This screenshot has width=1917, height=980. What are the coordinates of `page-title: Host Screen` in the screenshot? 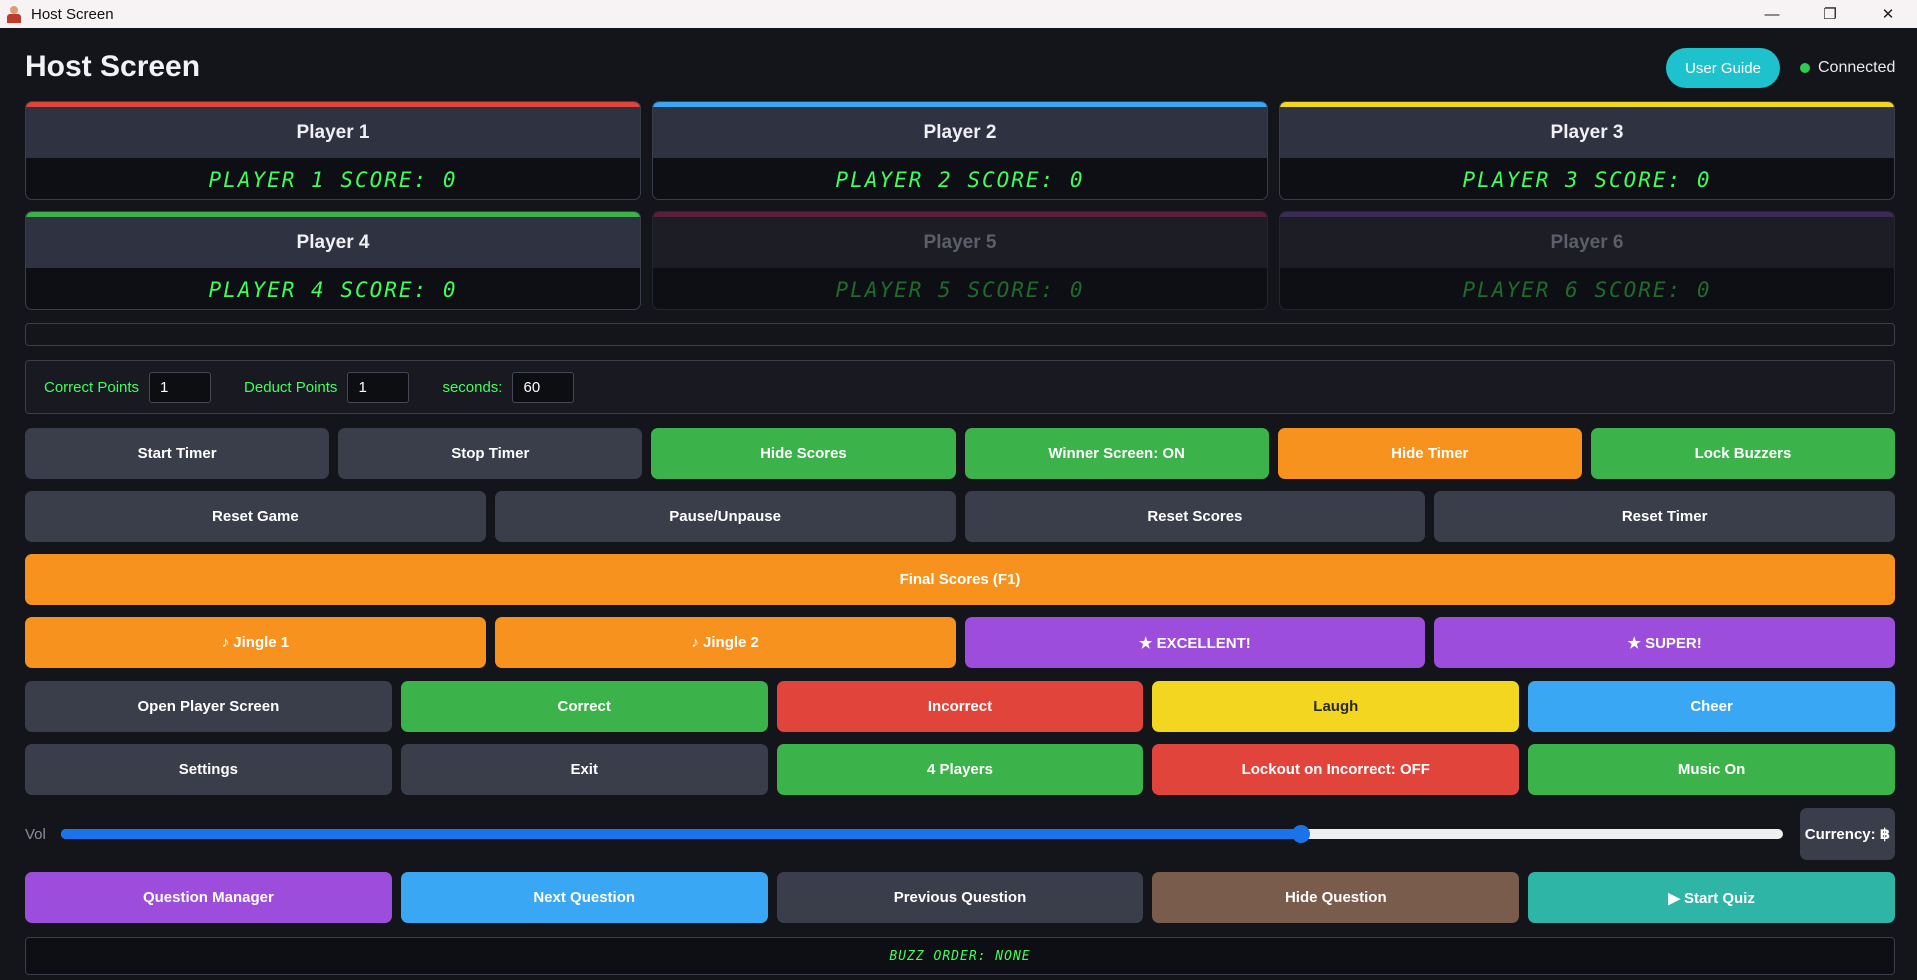 It's located at (113, 66).